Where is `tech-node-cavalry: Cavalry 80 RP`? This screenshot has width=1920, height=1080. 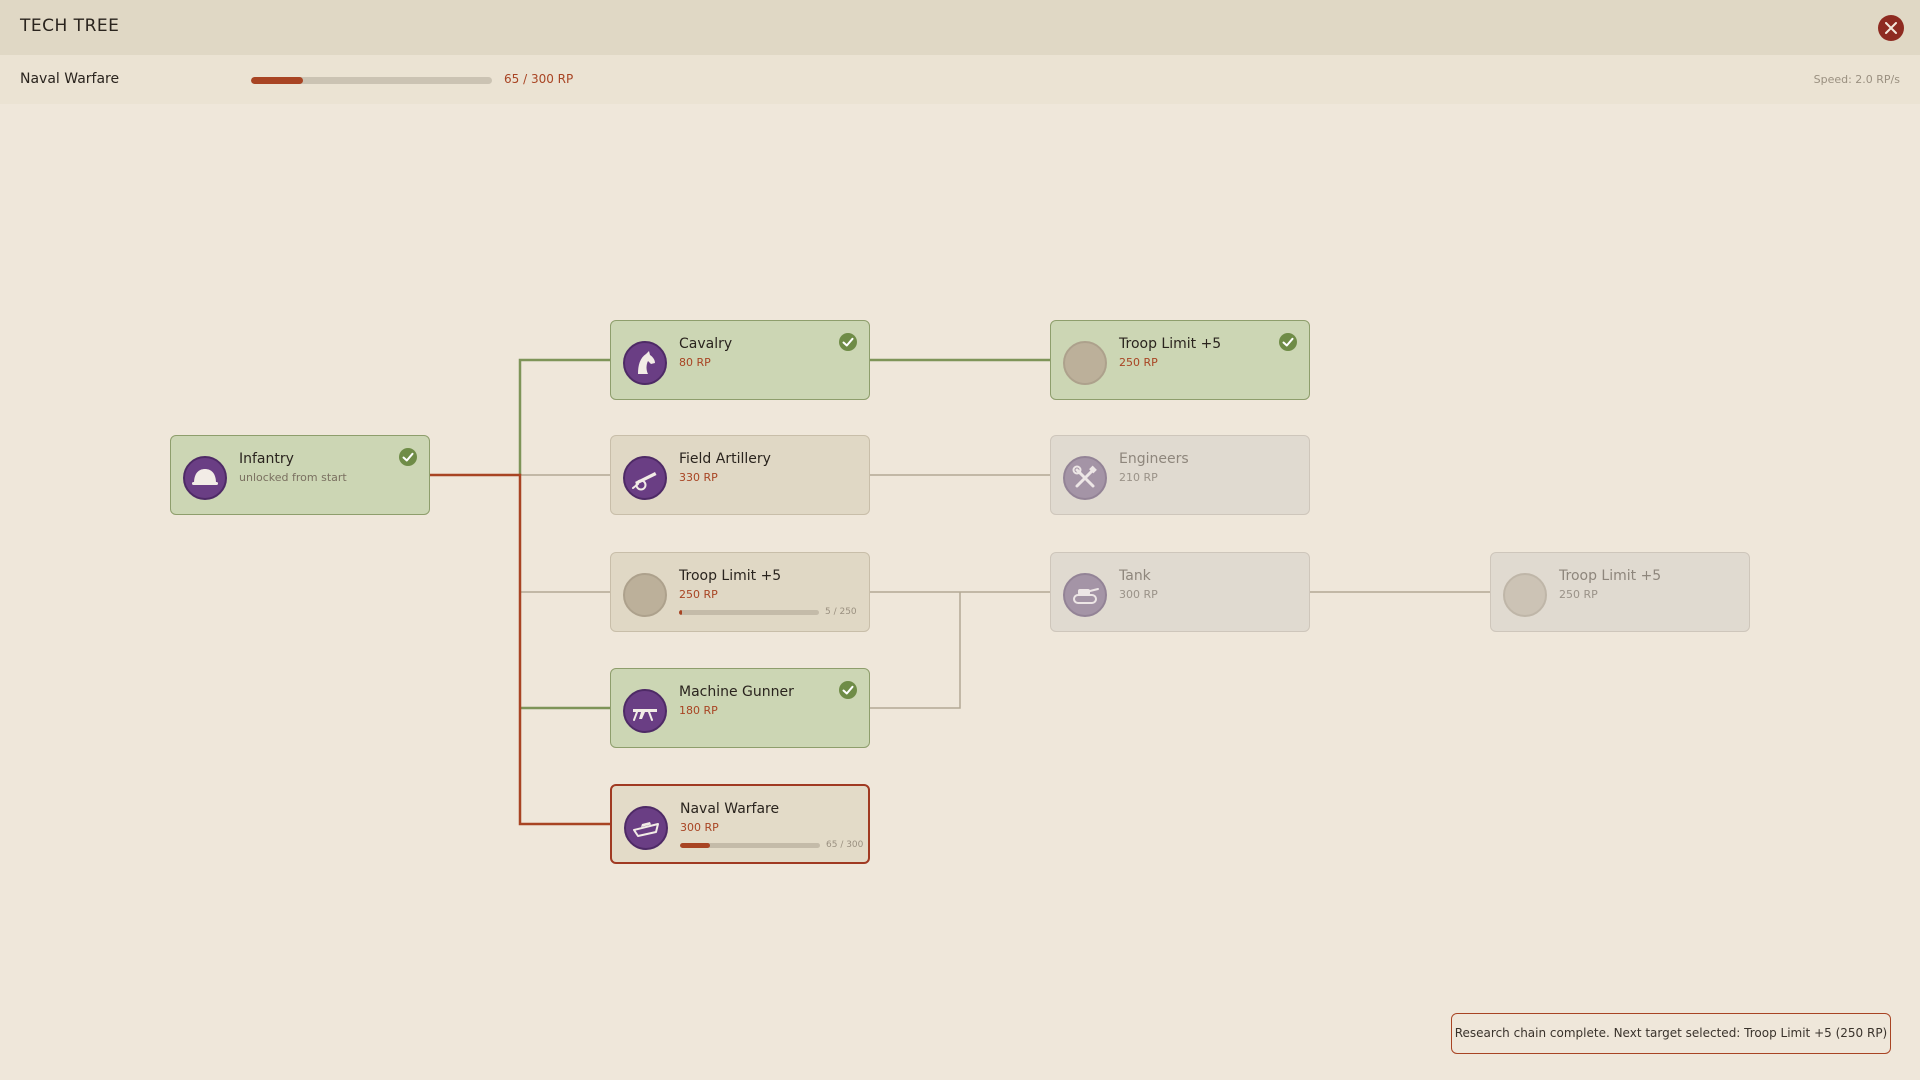
tech-node-cavalry: Cavalry 80 RP is located at coordinates (740, 360).